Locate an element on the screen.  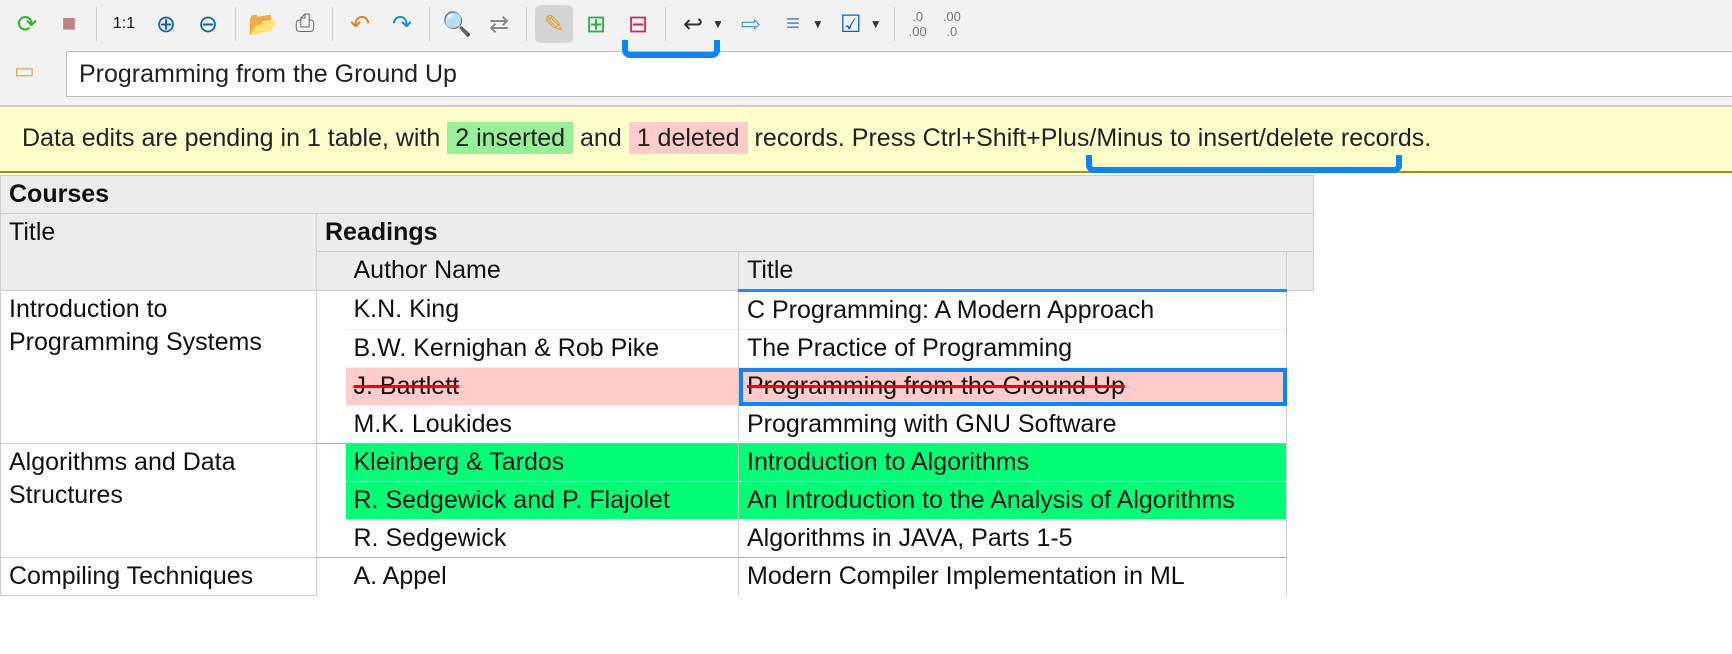
cell-editor-row: ▭ is located at coordinates (866, 77).